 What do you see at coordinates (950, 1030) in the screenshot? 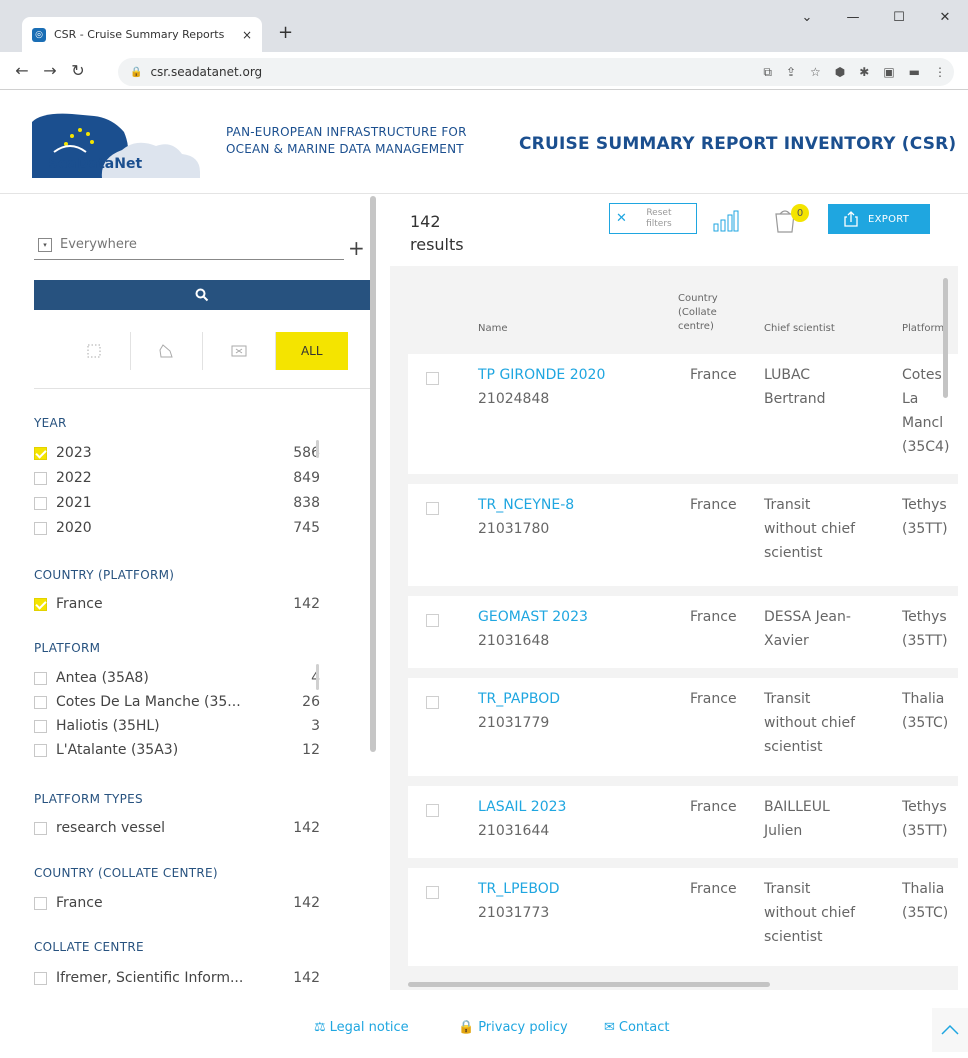
I see `scroll-to-top-button` at bounding box center [950, 1030].